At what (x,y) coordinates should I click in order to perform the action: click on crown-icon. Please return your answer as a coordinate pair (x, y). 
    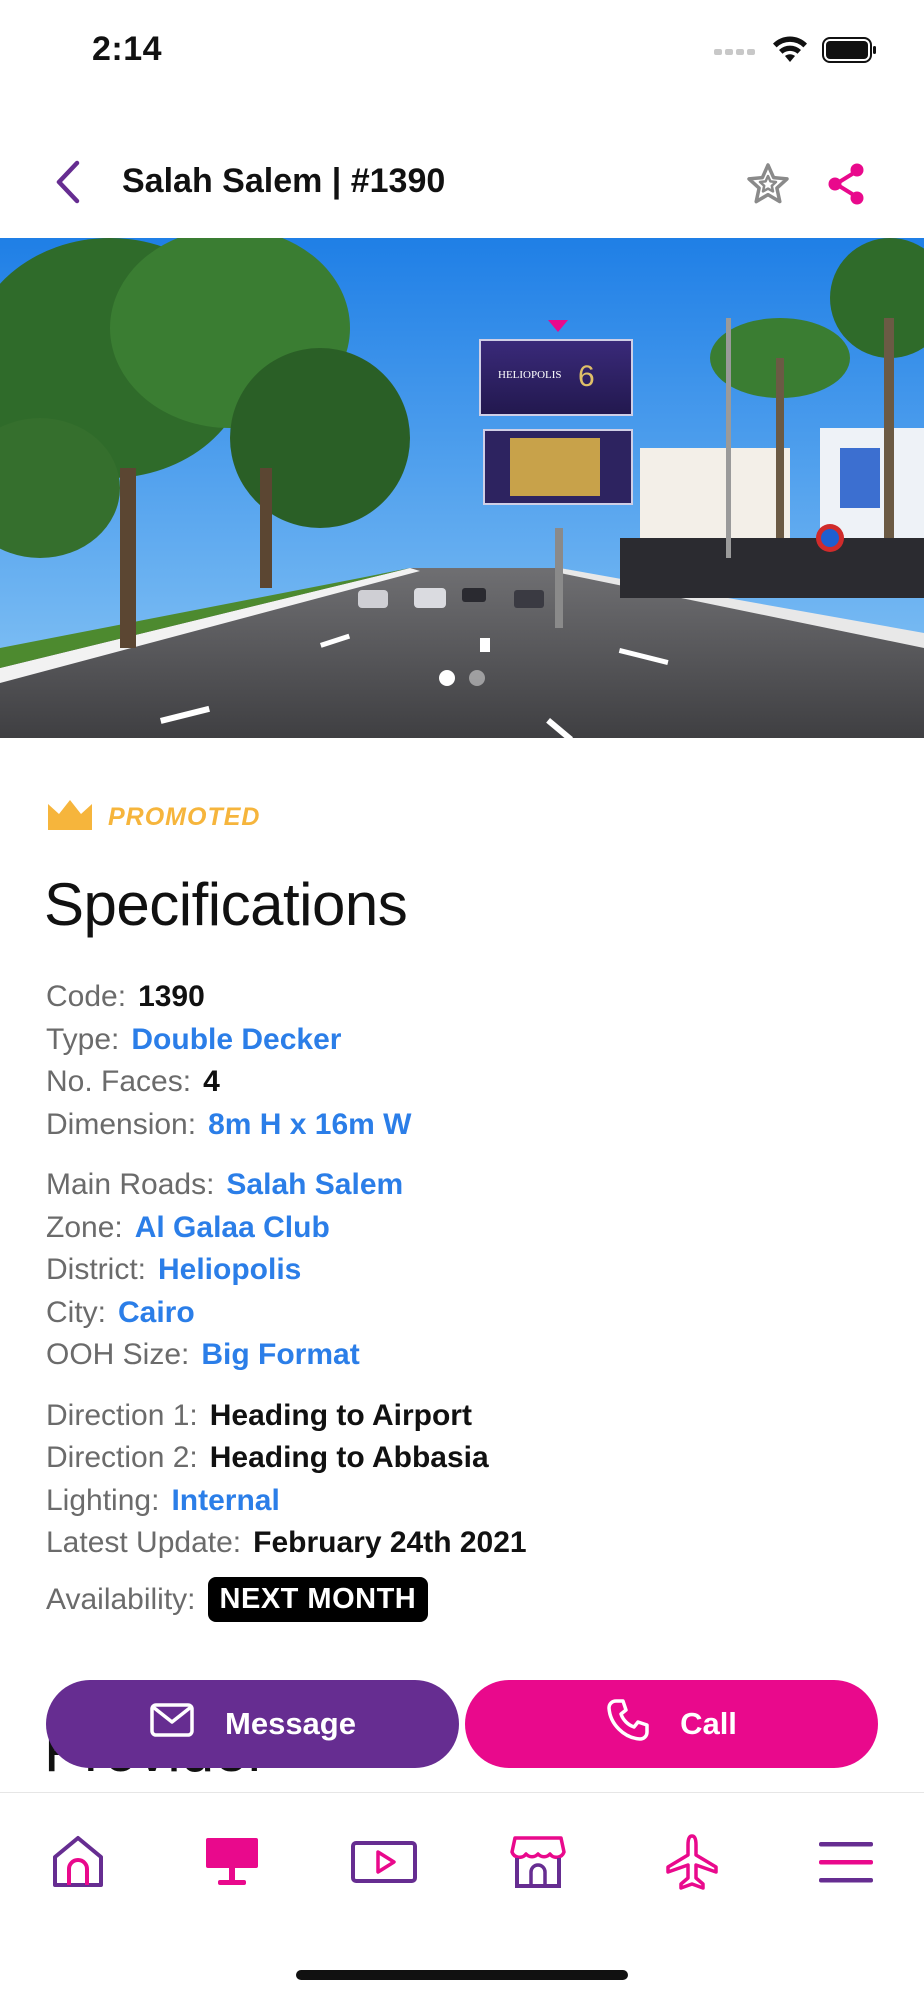
    Looking at the image, I should click on (70, 817).